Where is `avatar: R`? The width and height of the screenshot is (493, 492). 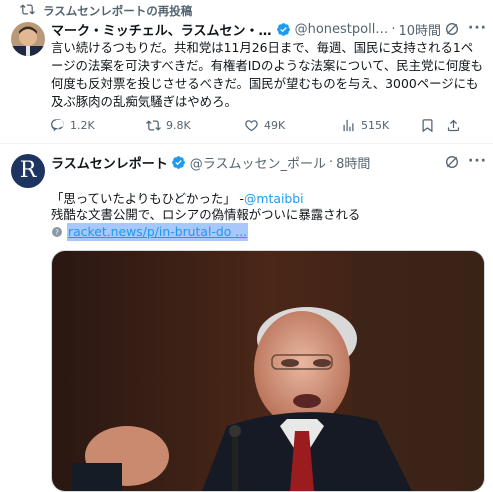
avatar: R is located at coordinates (28, 171).